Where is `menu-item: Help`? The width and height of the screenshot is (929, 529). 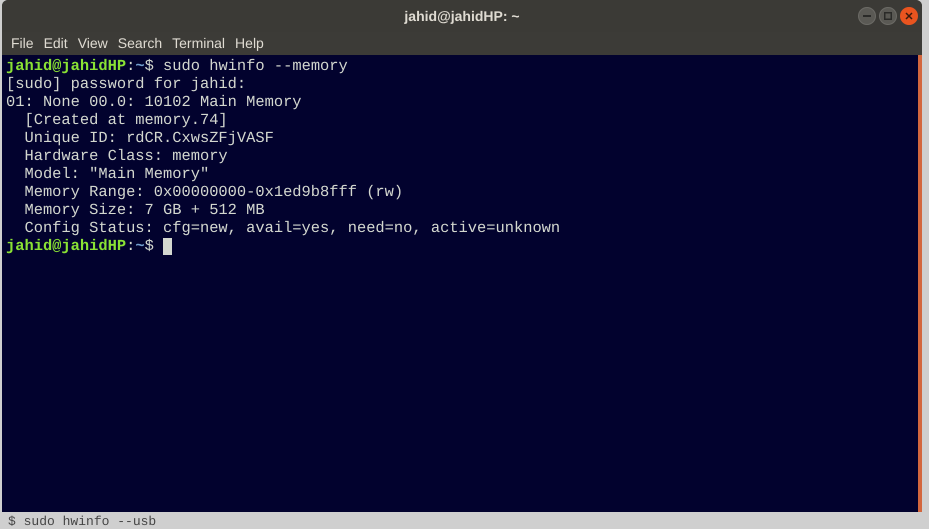 menu-item: Help is located at coordinates (249, 43).